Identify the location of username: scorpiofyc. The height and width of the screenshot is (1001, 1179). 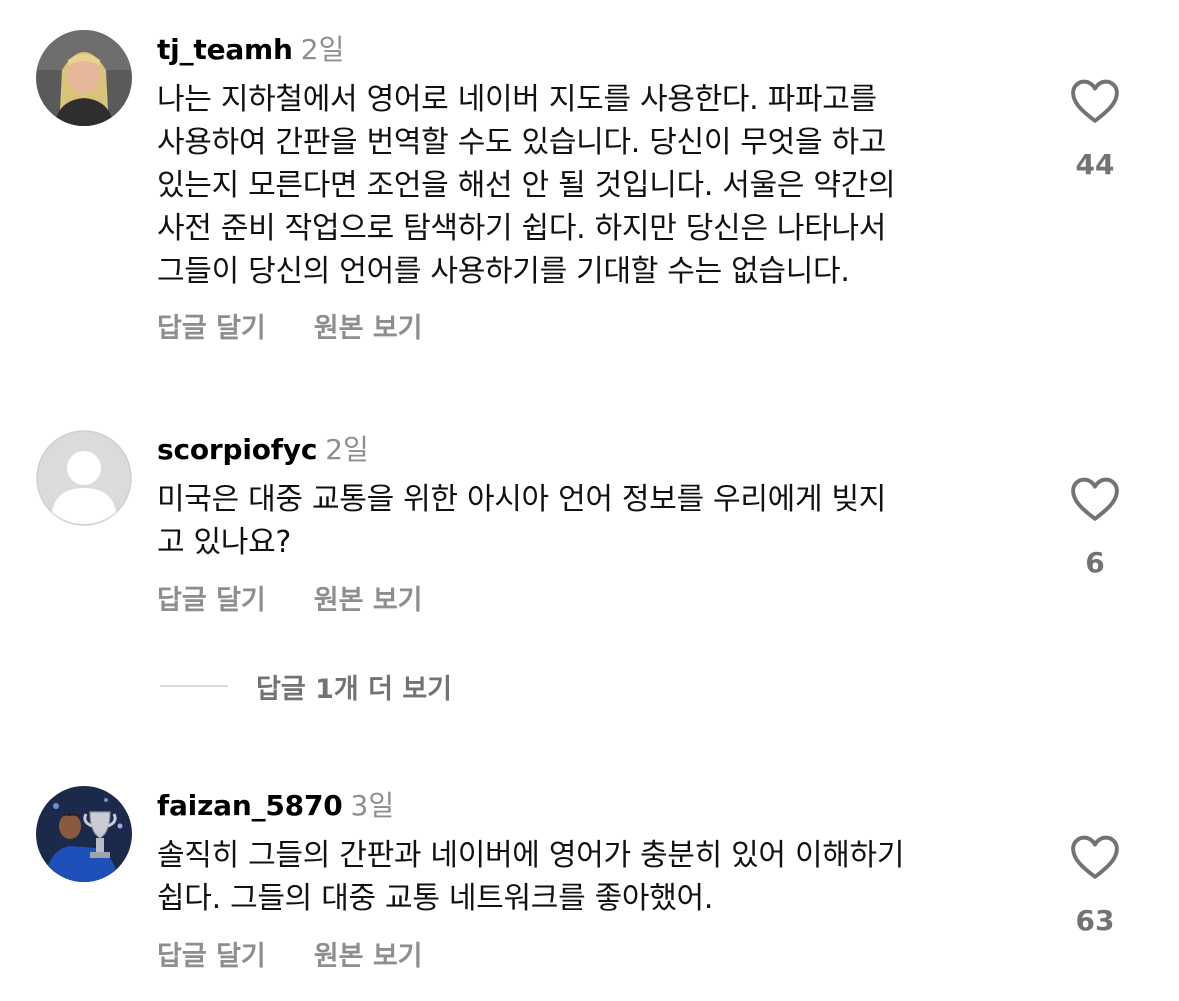
(237, 449).